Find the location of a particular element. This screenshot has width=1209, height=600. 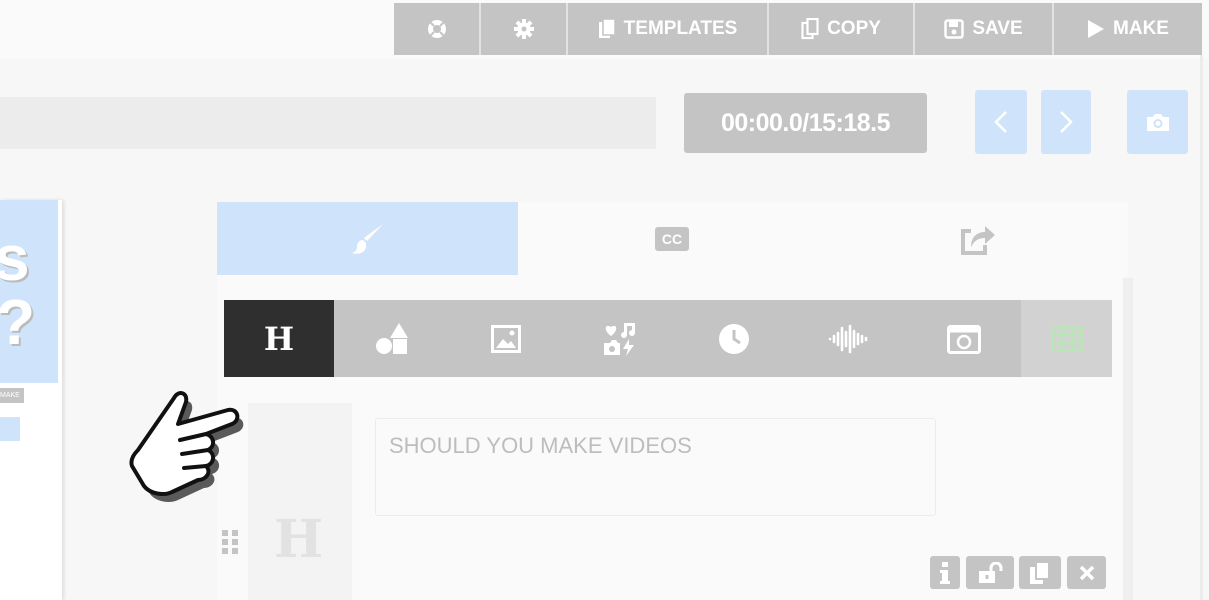

clock-icon is located at coordinates (734, 338).